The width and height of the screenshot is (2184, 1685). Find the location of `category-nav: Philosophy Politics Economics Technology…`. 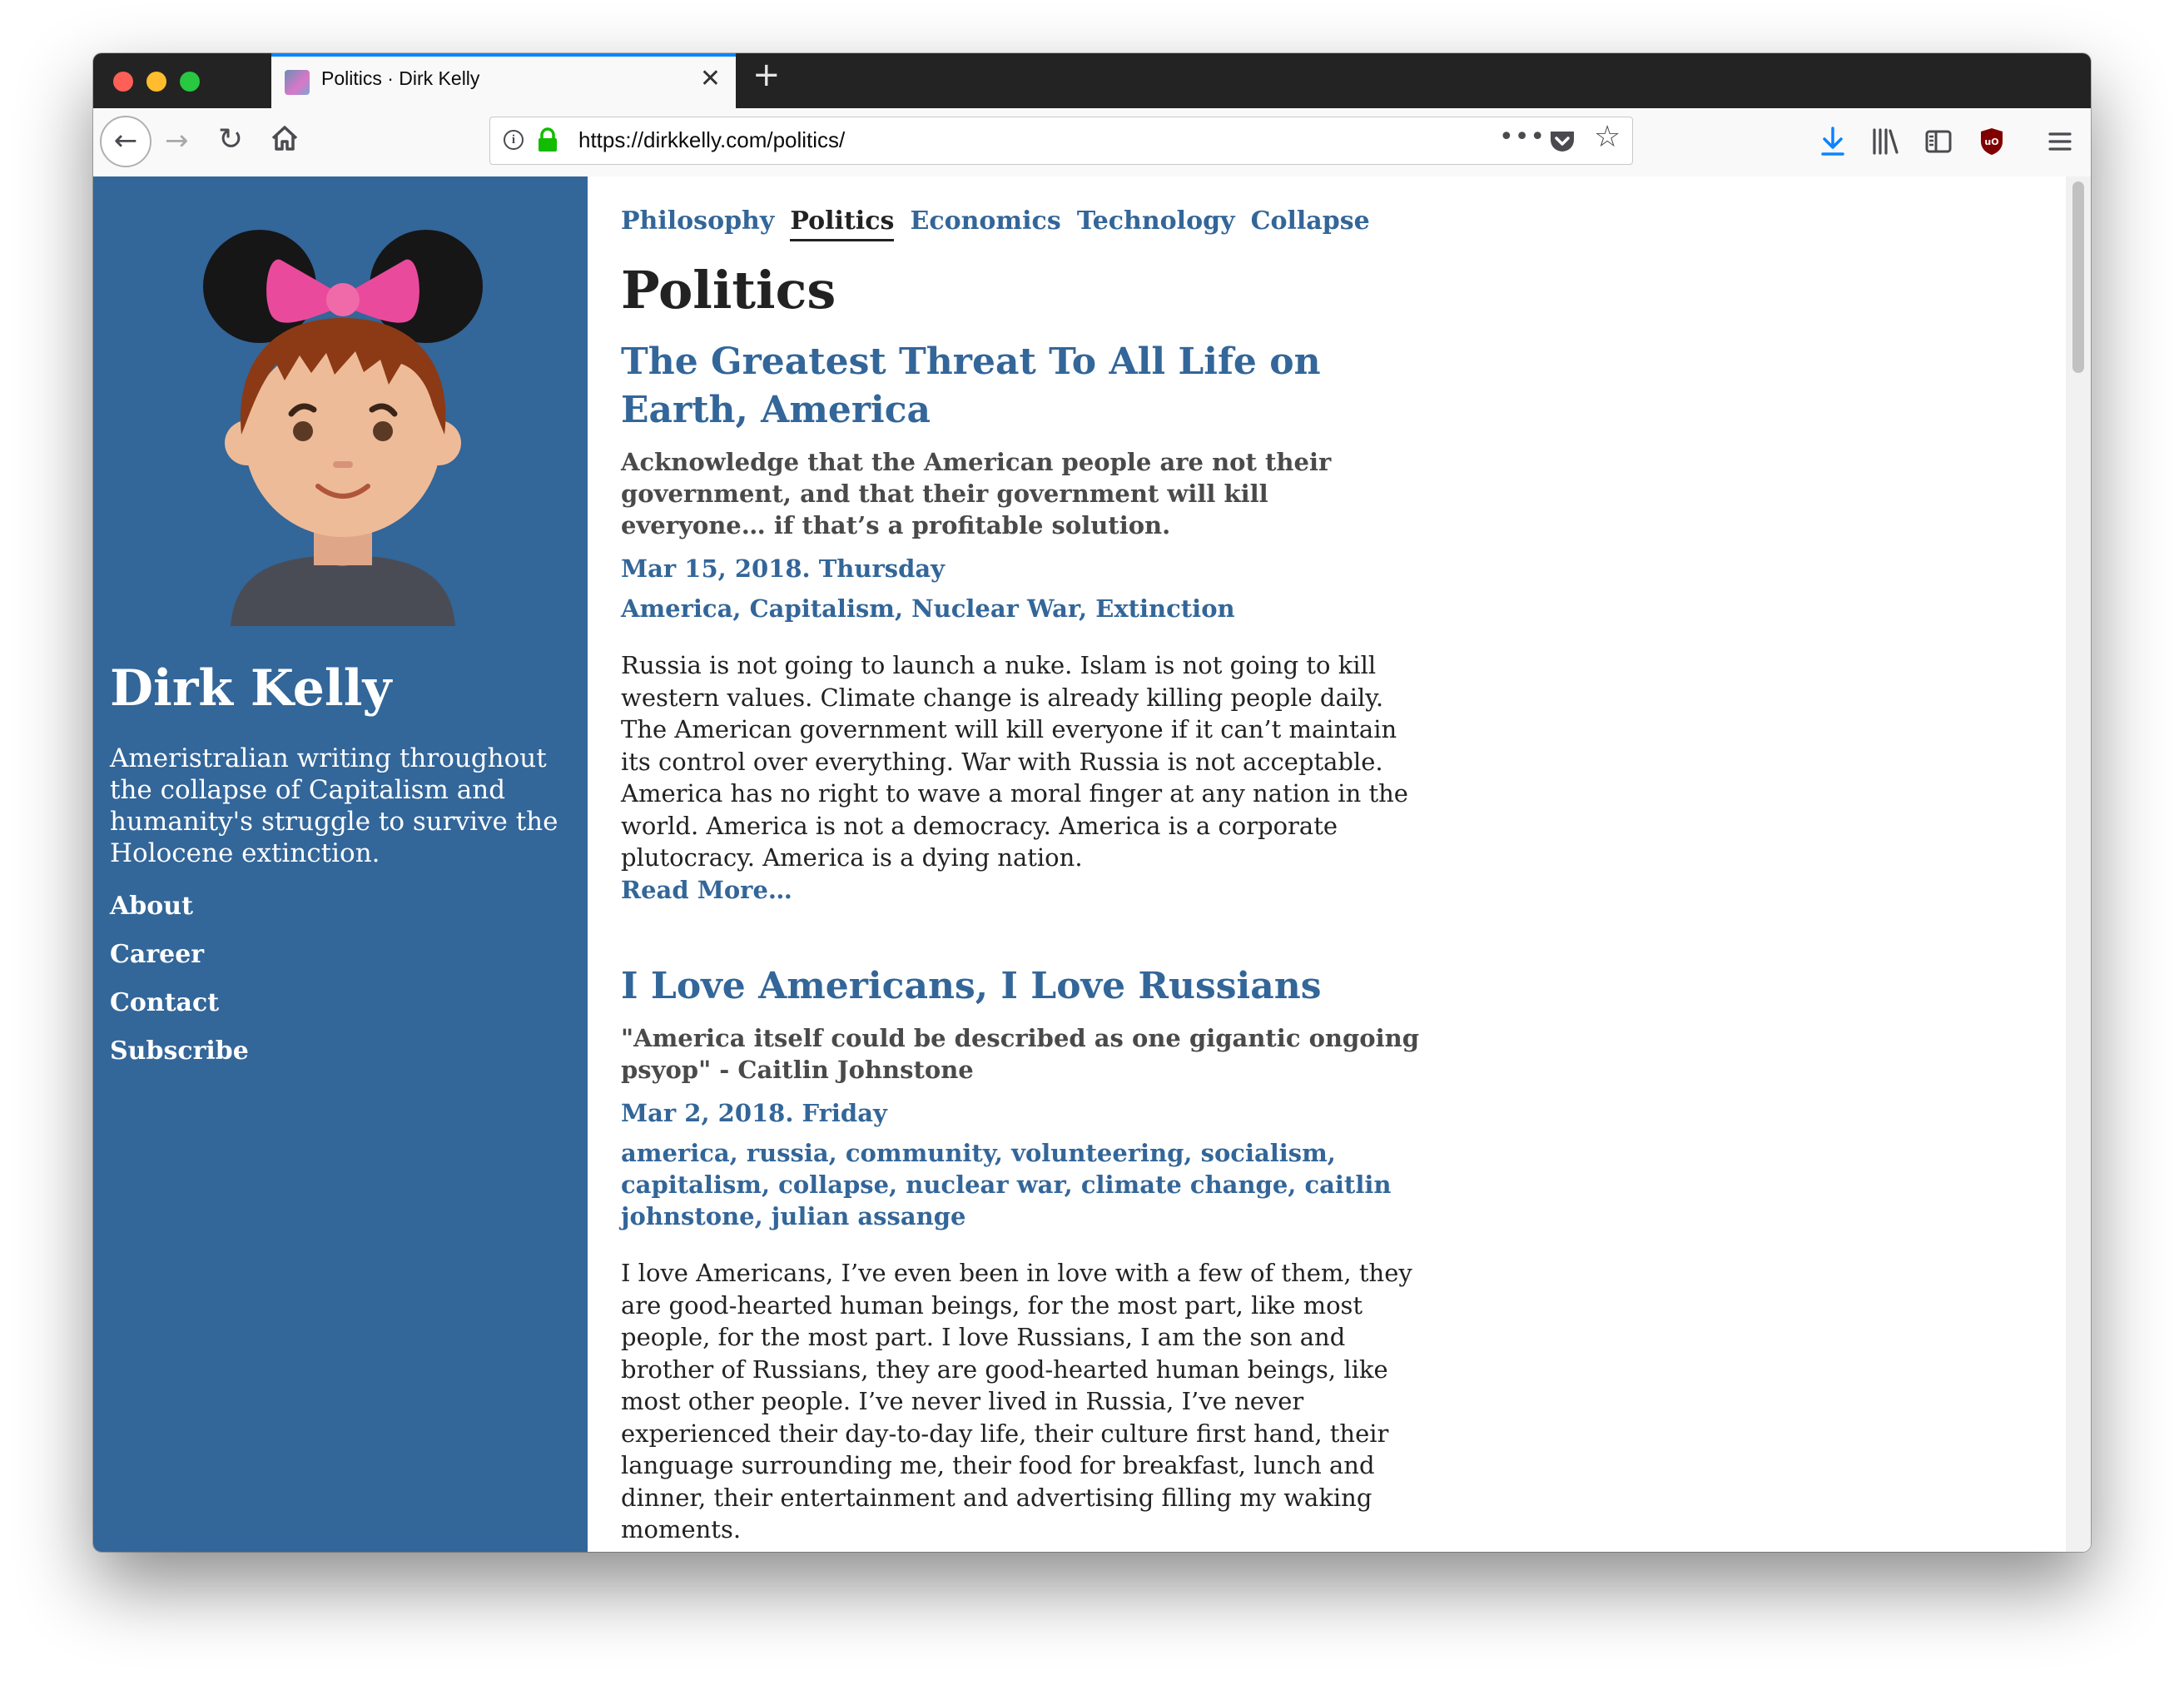

category-nav: Philosophy Politics Economics Technology… is located at coordinates (1001, 224).